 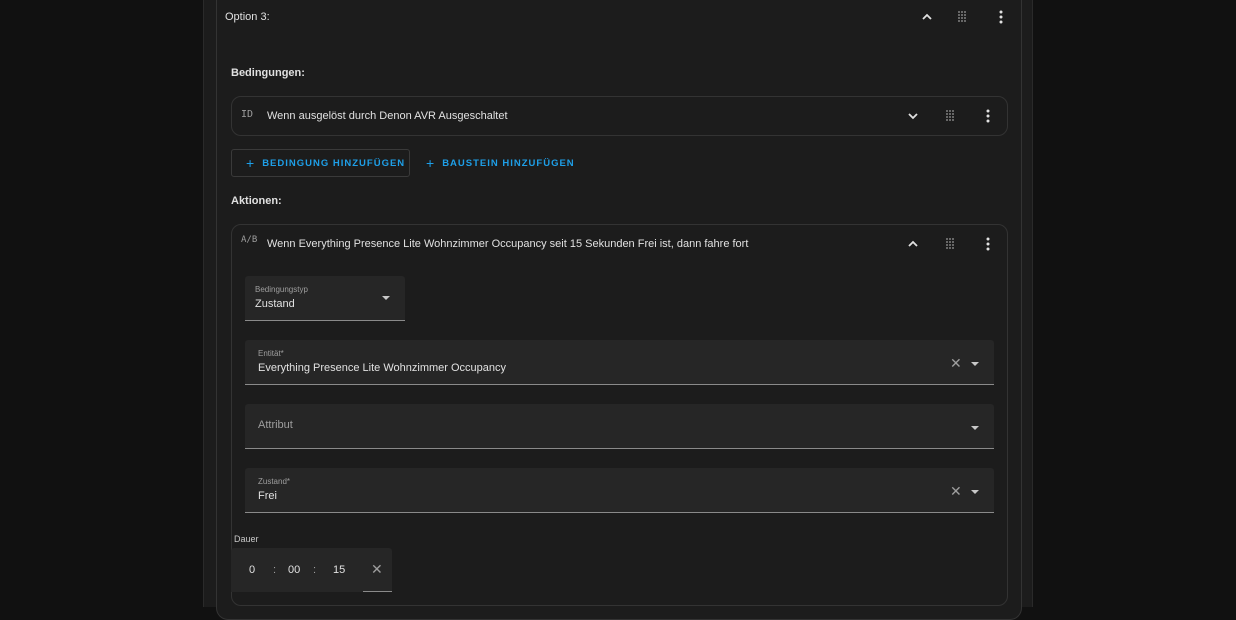 I want to click on attribute-field: Attribut, so click(x=619, y=426).